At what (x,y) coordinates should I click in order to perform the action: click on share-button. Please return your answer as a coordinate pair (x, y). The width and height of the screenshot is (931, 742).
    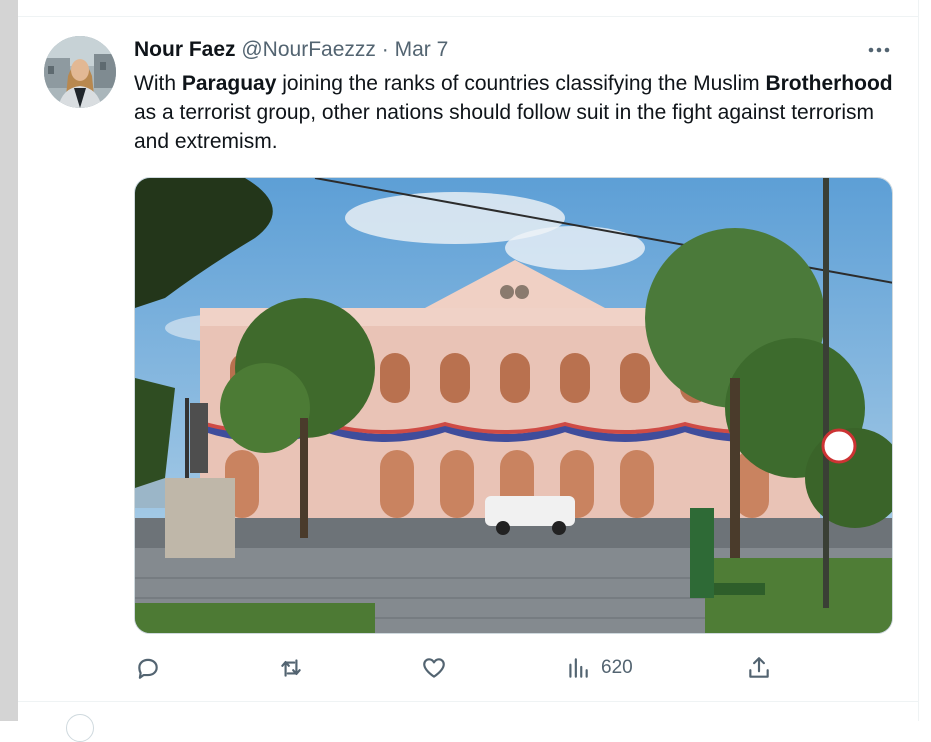
    Looking at the image, I should click on (759, 668).